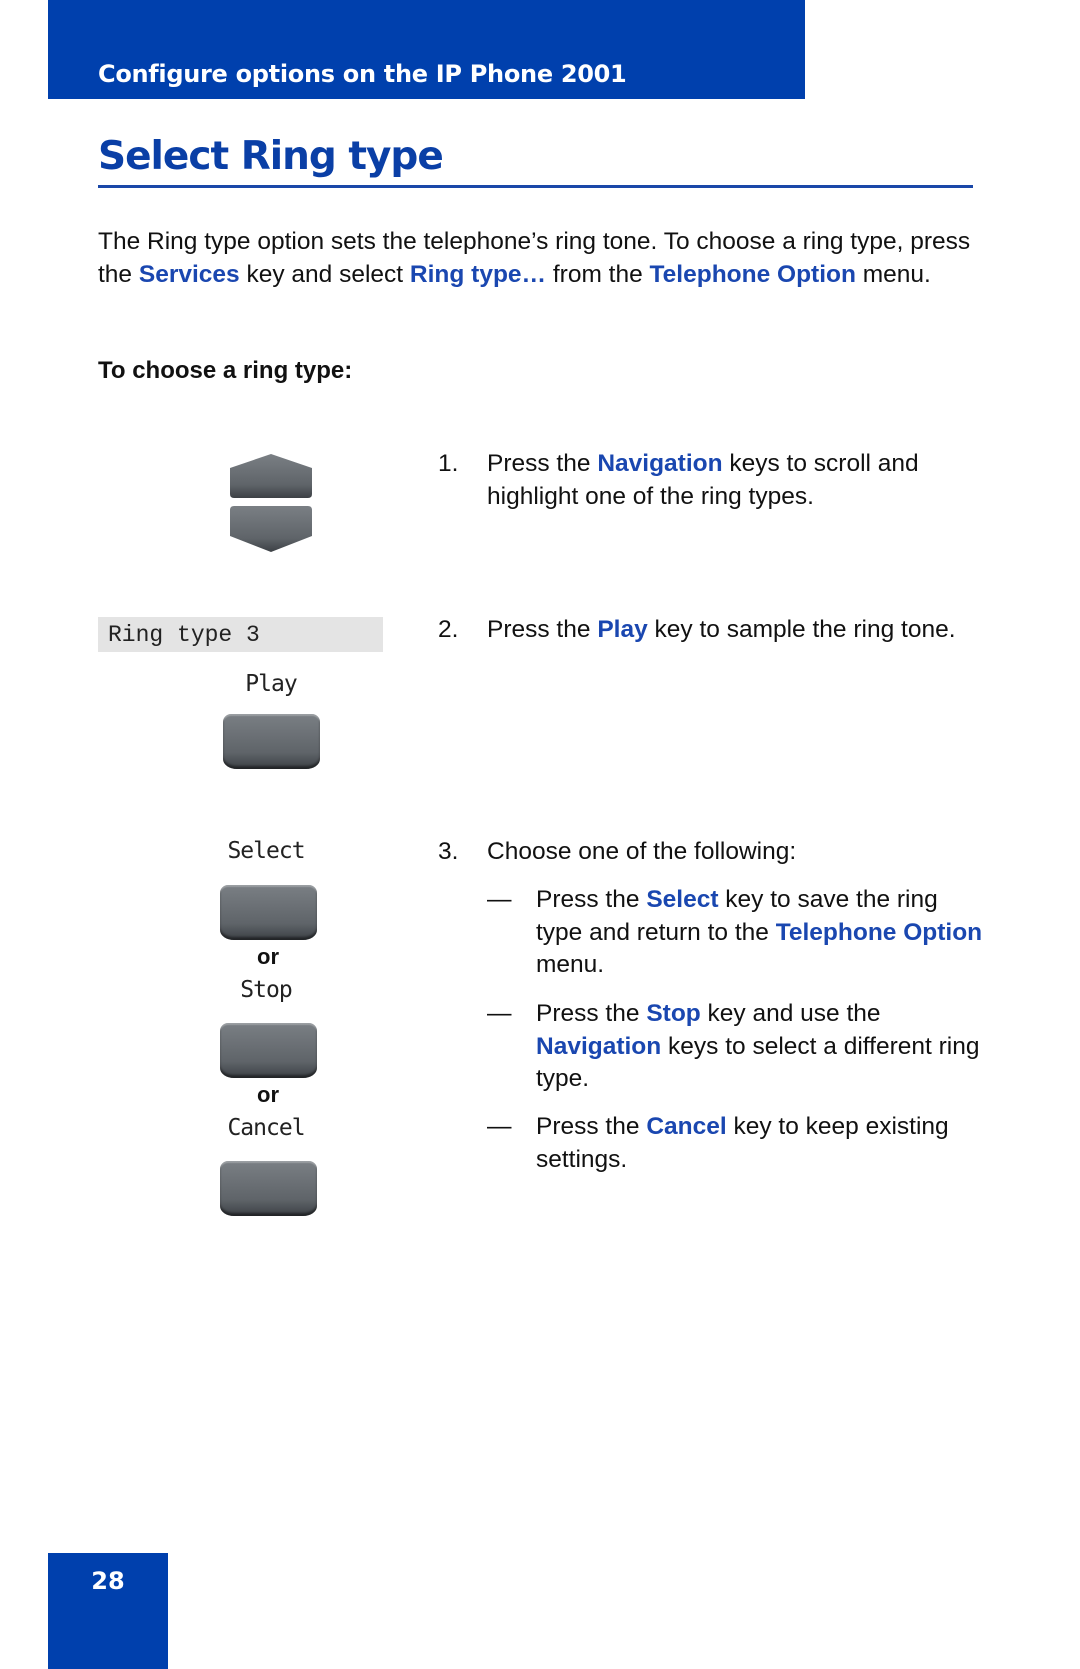 Image resolution: width=1080 pixels, height=1669 pixels. What do you see at coordinates (622, 629) in the screenshot?
I see `keyword-play: Play` at bounding box center [622, 629].